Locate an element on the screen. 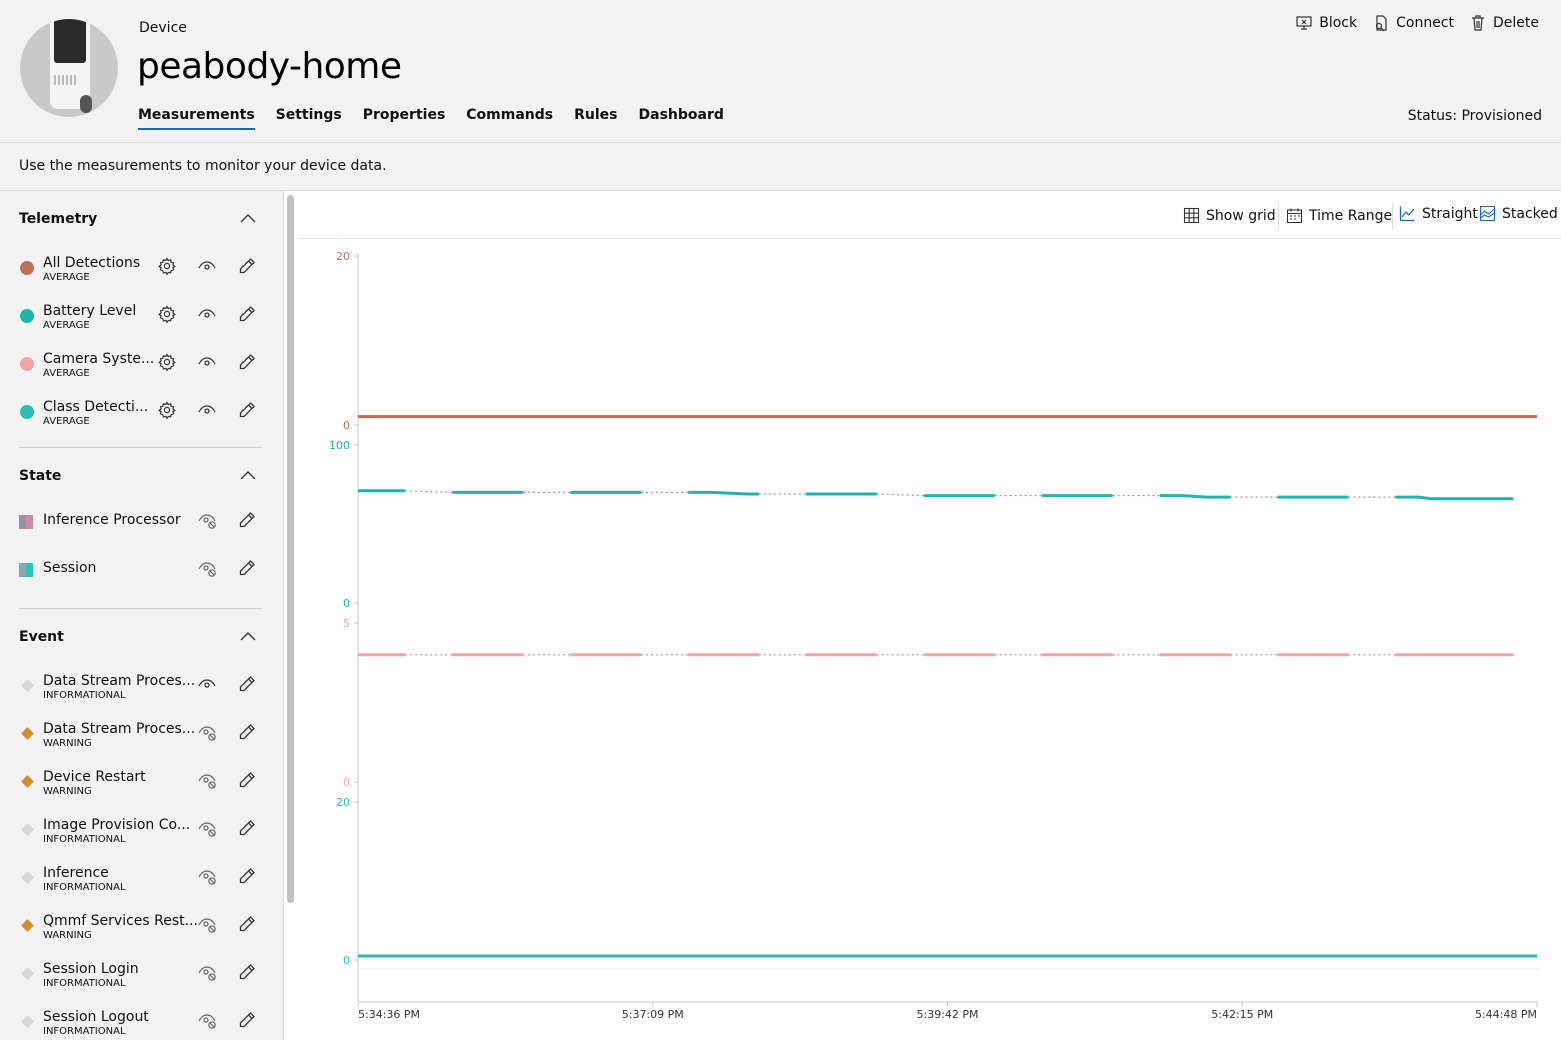 This screenshot has height=1040, width=1561. tab-measurements: Measurements is located at coordinates (196, 118).